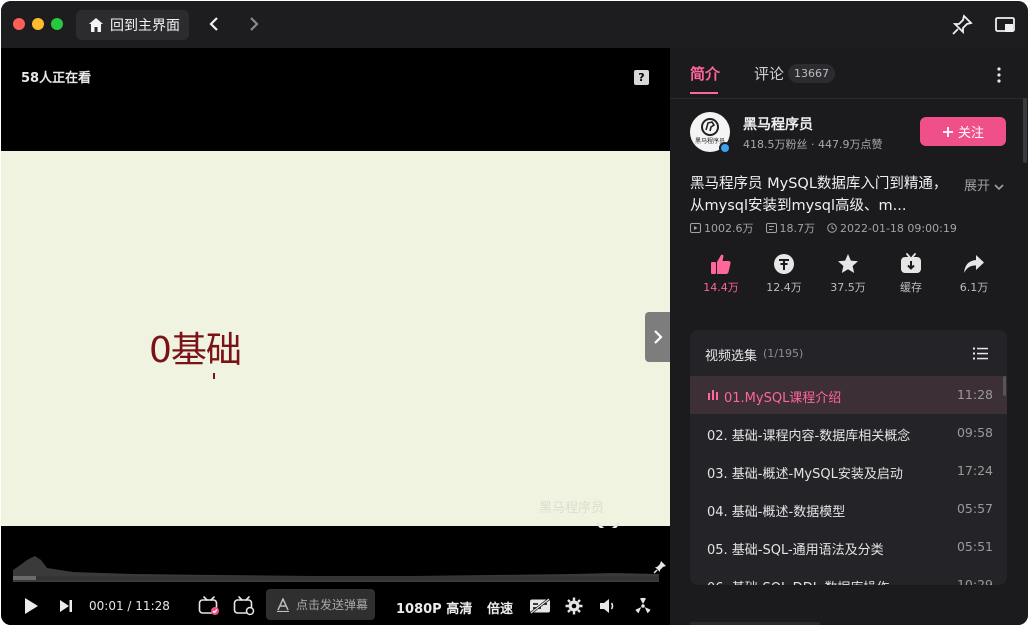 This screenshot has height=626, width=1029. What do you see at coordinates (848, 395) in the screenshot?
I see `playlist-item: 01.MySQL课程介绍 11:28` at bounding box center [848, 395].